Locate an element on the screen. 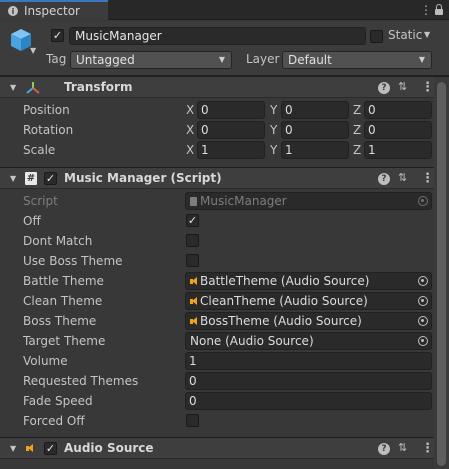  tab-label: Inspector is located at coordinates (52, 11).